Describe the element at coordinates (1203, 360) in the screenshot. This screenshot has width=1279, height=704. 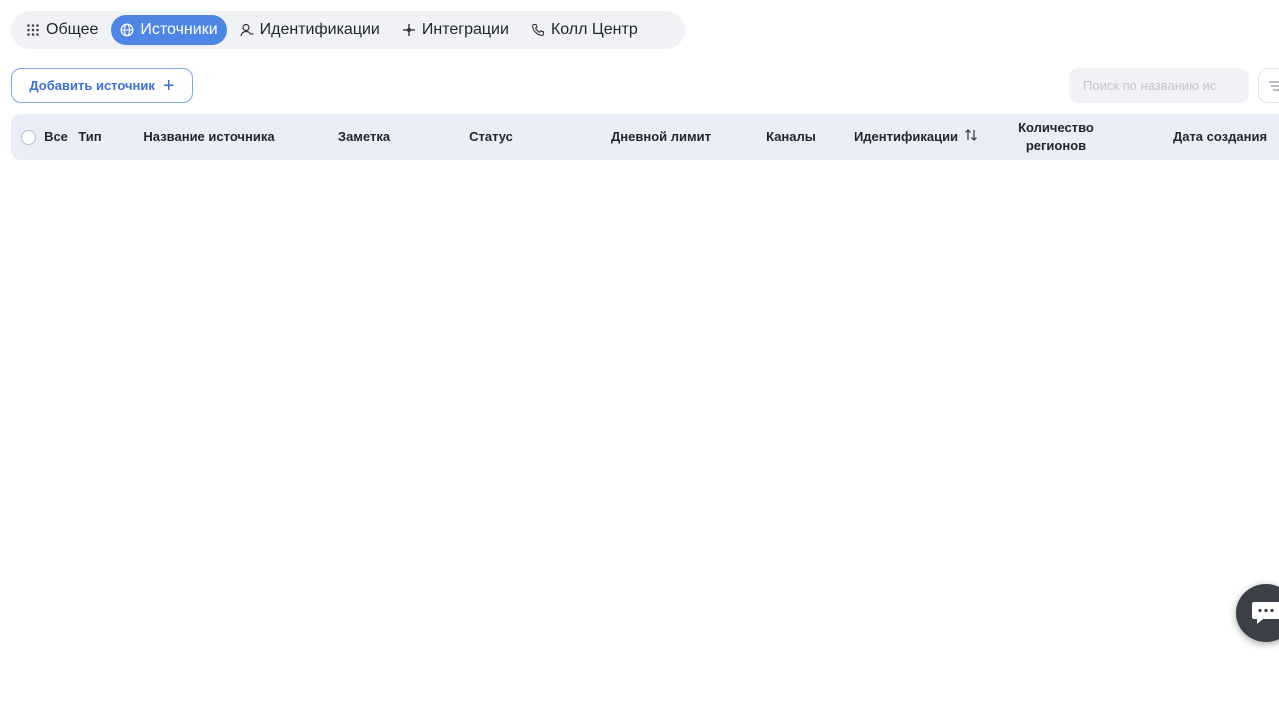
I see `created-date: 27 Май. 2025 в 19:53` at that location.